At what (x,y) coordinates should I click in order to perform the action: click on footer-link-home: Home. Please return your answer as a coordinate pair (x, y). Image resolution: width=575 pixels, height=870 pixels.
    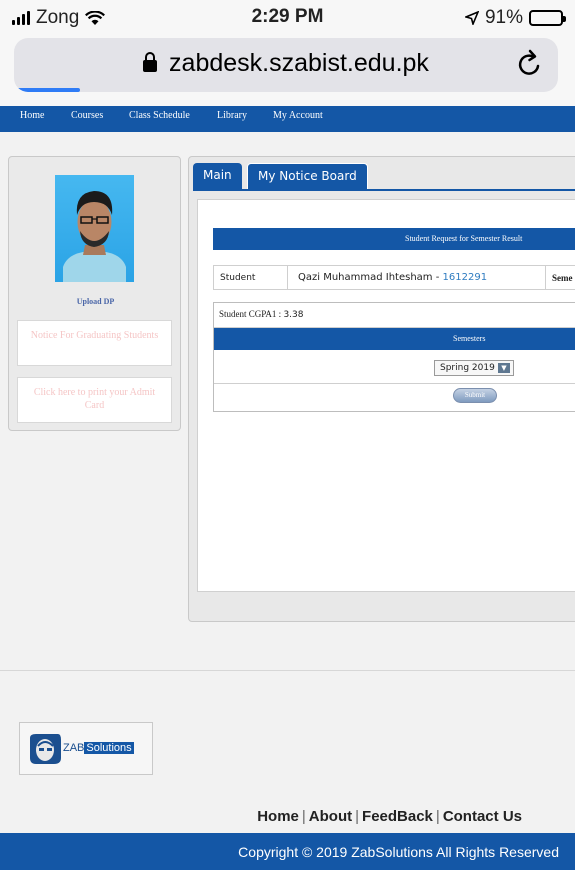
    Looking at the image, I should click on (278, 816).